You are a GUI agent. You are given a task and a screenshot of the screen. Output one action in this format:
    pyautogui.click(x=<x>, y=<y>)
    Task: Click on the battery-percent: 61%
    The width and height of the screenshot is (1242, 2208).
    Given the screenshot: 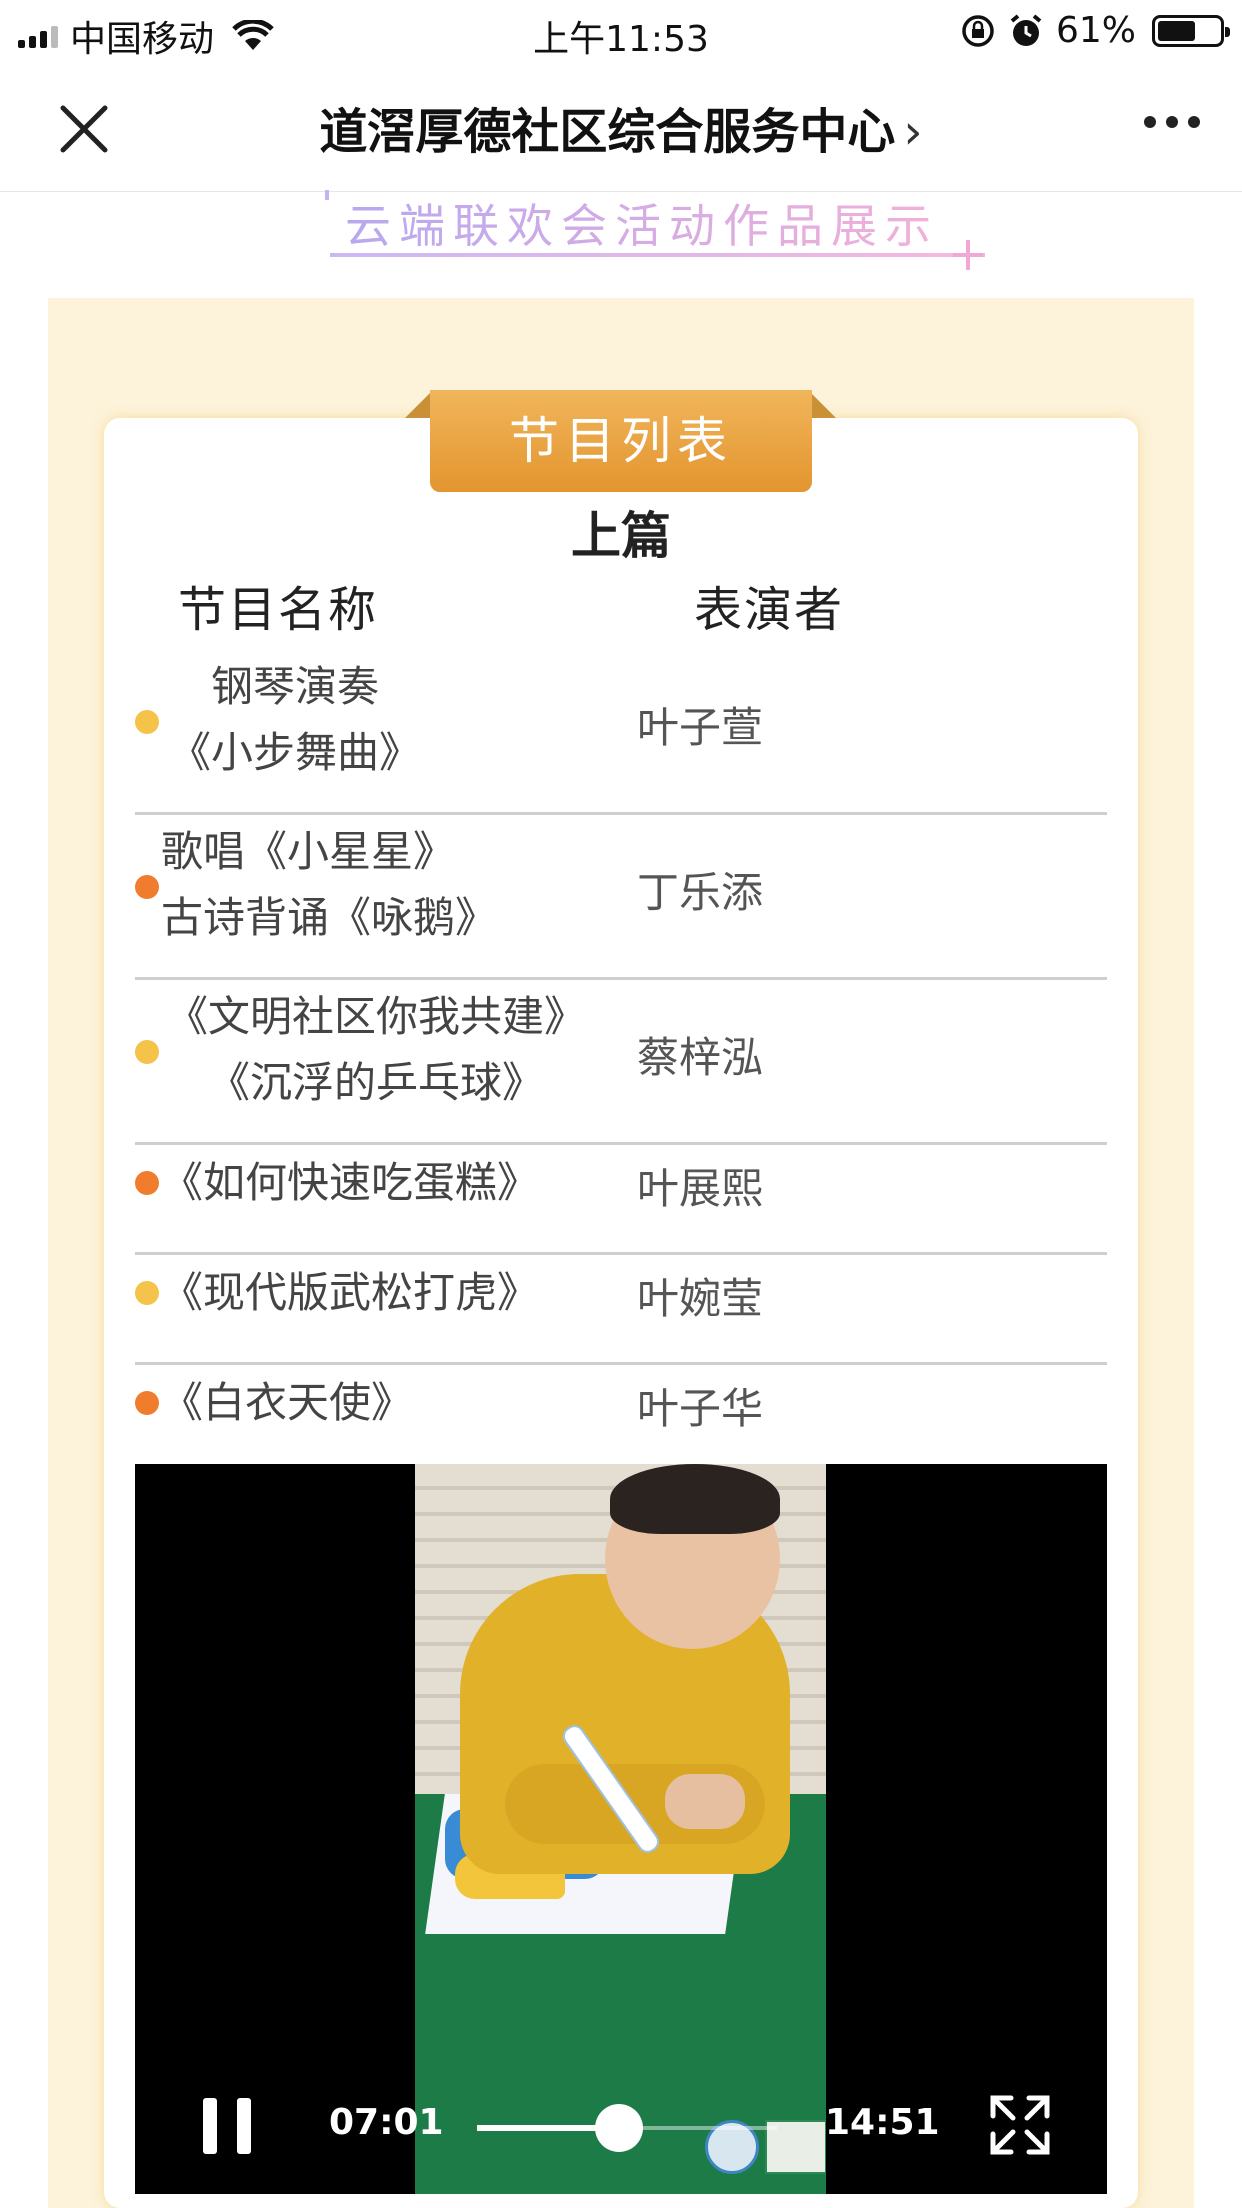 What is the action you would take?
    pyautogui.click(x=1095, y=30)
    